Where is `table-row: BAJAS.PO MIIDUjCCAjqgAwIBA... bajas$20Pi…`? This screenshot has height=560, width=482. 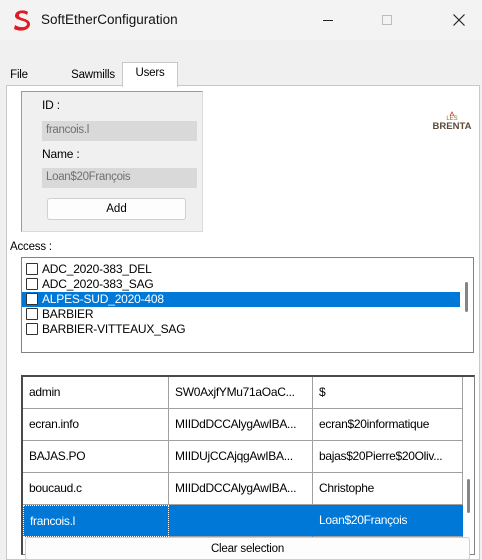 table-row: BAJAS.PO MIIDUjCCAjqgAwIBA... bajas$20Pi… is located at coordinates (243, 457).